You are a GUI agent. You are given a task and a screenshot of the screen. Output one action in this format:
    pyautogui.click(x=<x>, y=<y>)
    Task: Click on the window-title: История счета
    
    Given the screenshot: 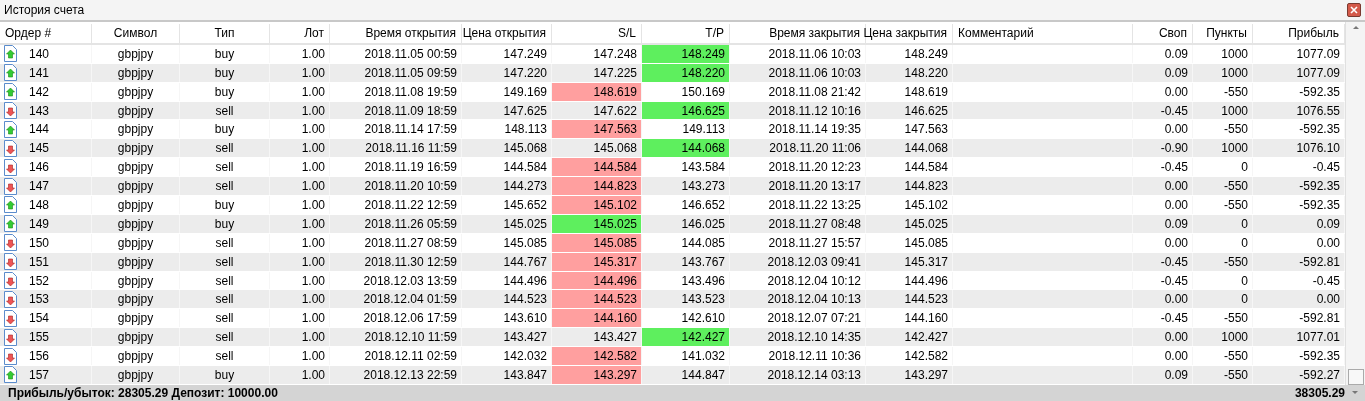 What is the action you would take?
    pyautogui.click(x=44, y=10)
    